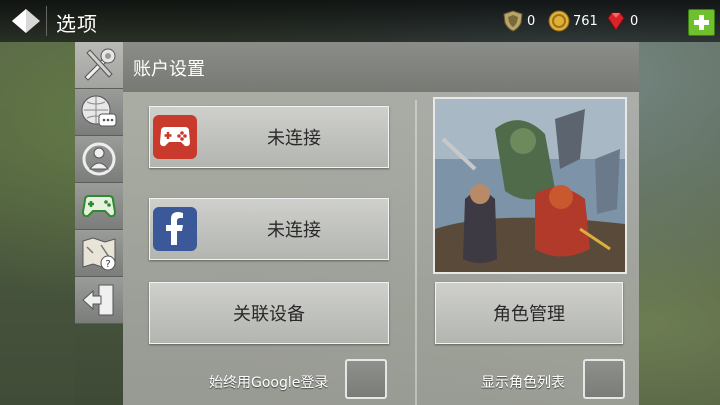 The image size is (720, 405). I want to click on back-arrow-icon, so click(26, 21).